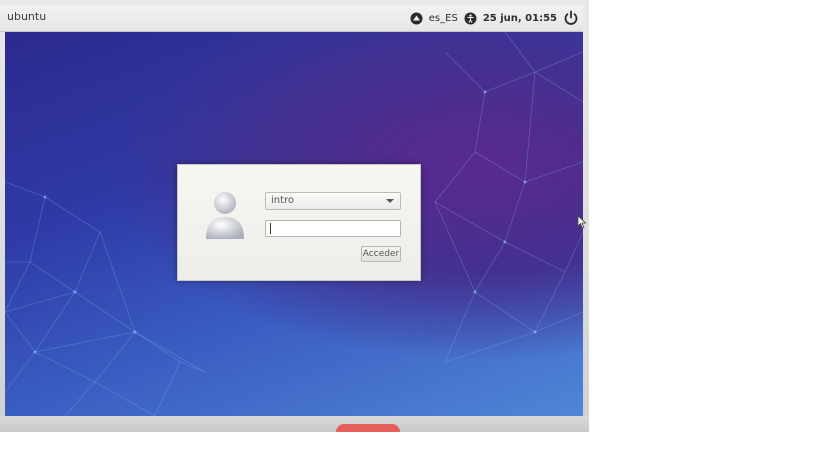  Describe the element at coordinates (381, 254) in the screenshot. I see `login-button: Acceder` at that location.